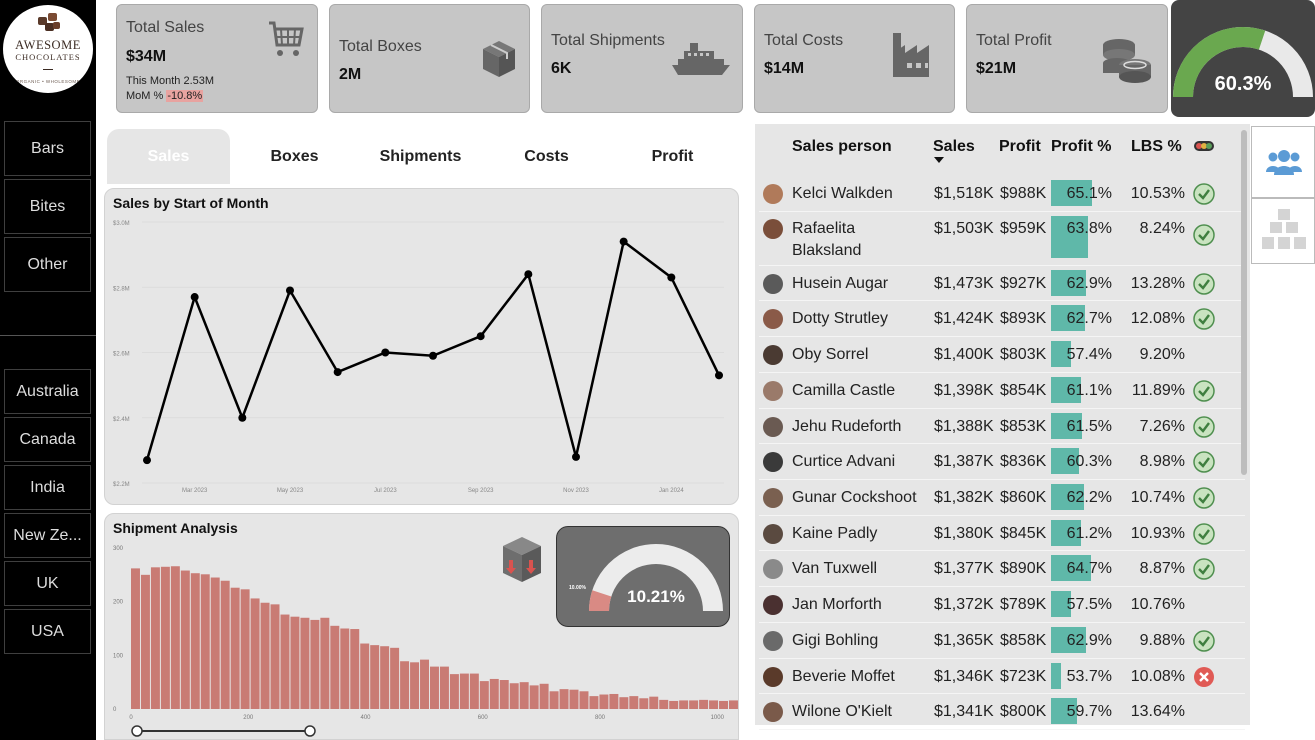 The height and width of the screenshot is (740, 1315). I want to click on table-row: Jehu Rudeforth $1,388K $853K 61.5% 7.26%, so click(1002, 426).